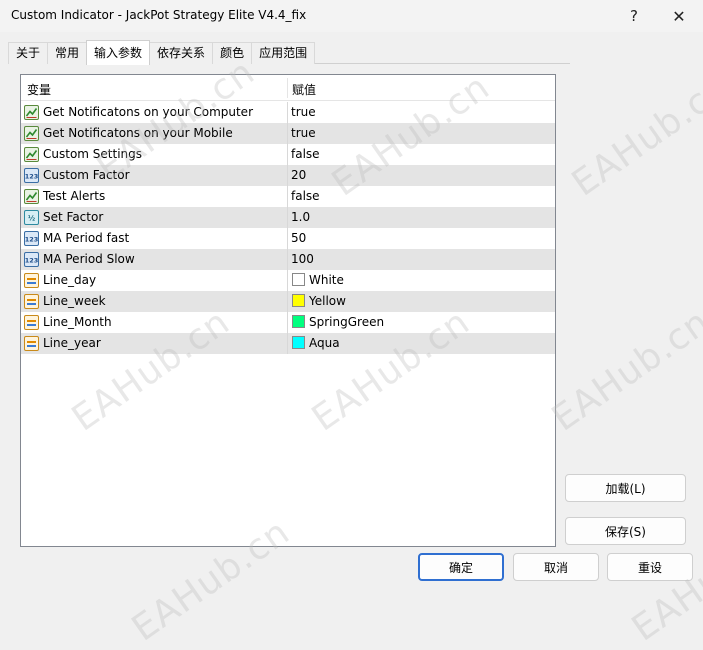 The height and width of the screenshot is (650, 703). I want to click on ok-button: 确定, so click(461, 567).